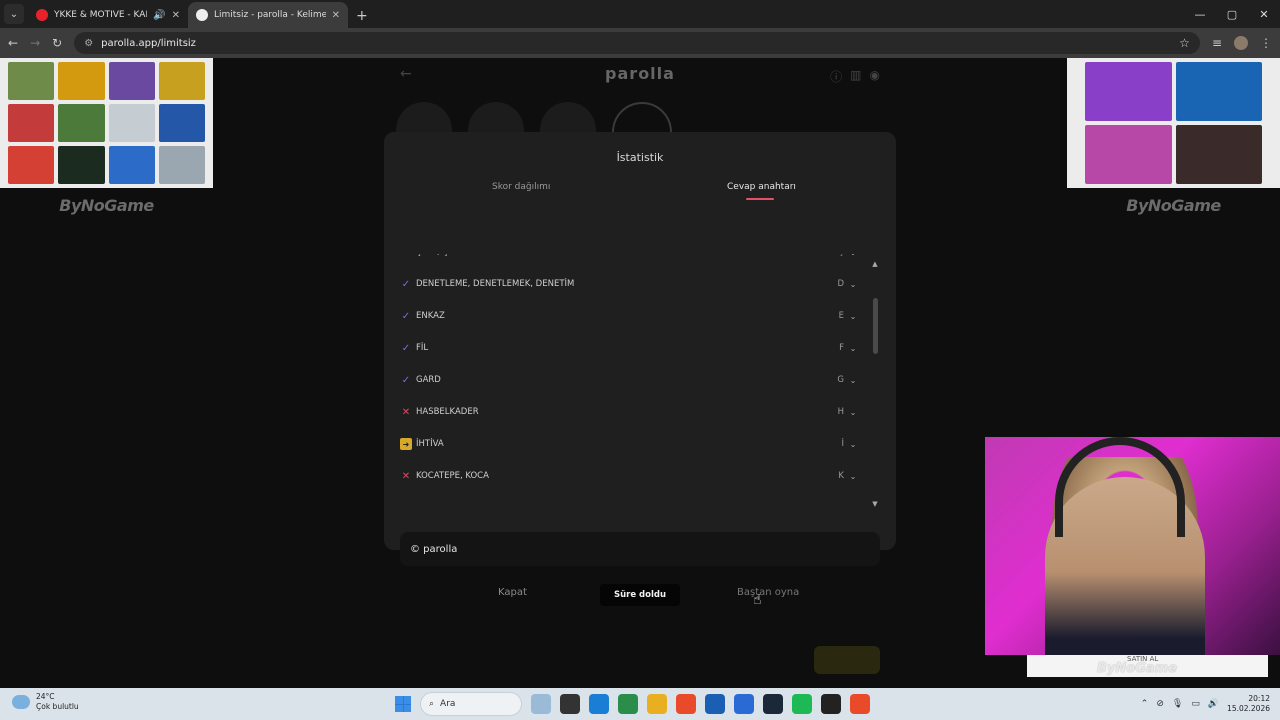 The image size is (1280, 720). Describe the element at coordinates (847, 660) in the screenshot. I see `answer-submit-button` at that location.